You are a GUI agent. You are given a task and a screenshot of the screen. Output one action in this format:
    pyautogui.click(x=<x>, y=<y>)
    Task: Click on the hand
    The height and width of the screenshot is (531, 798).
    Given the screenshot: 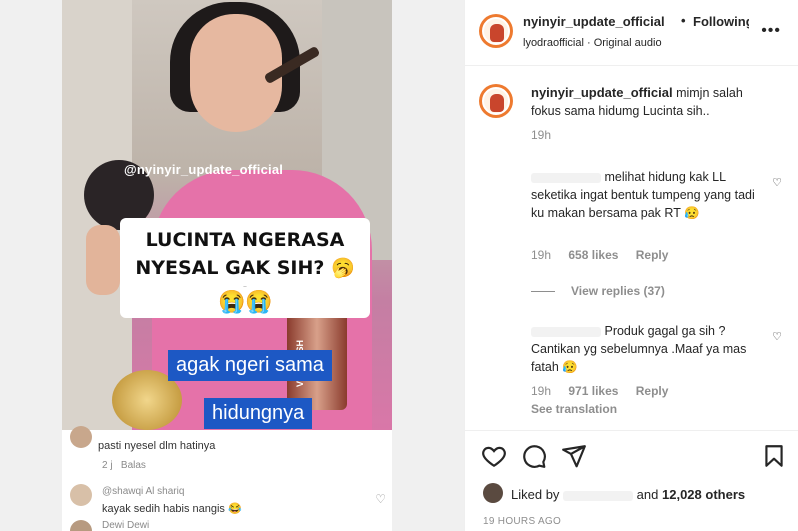 What is the action you would take?
    pyautogui.click(x=103, y=260)
    